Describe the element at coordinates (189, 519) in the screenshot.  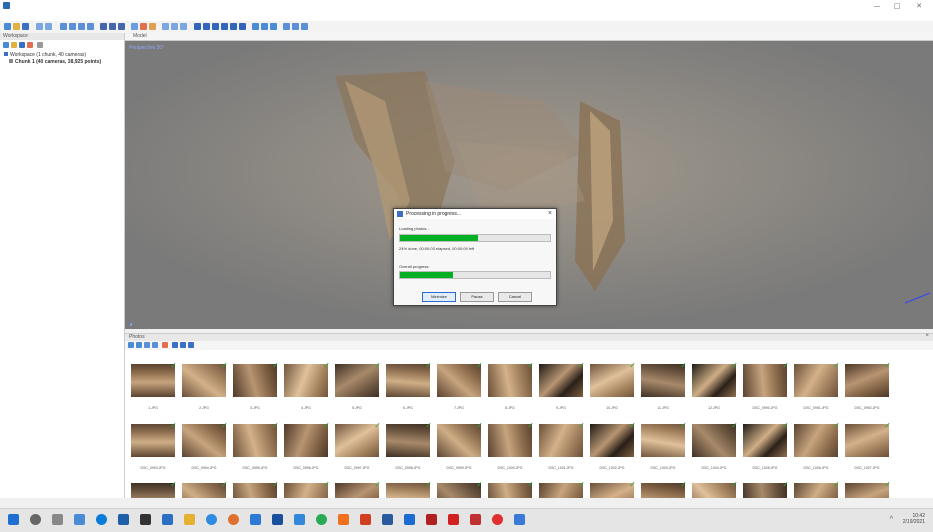
I see `file-explorer-icon` at that location.